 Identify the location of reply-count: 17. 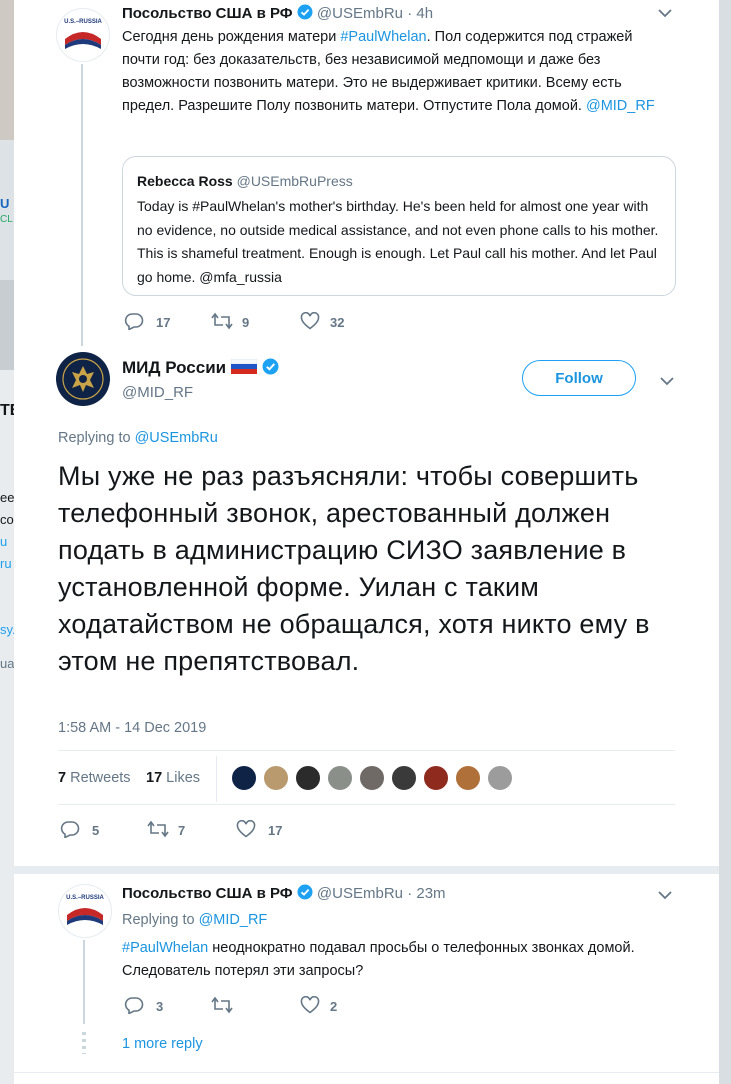
(163, 322).